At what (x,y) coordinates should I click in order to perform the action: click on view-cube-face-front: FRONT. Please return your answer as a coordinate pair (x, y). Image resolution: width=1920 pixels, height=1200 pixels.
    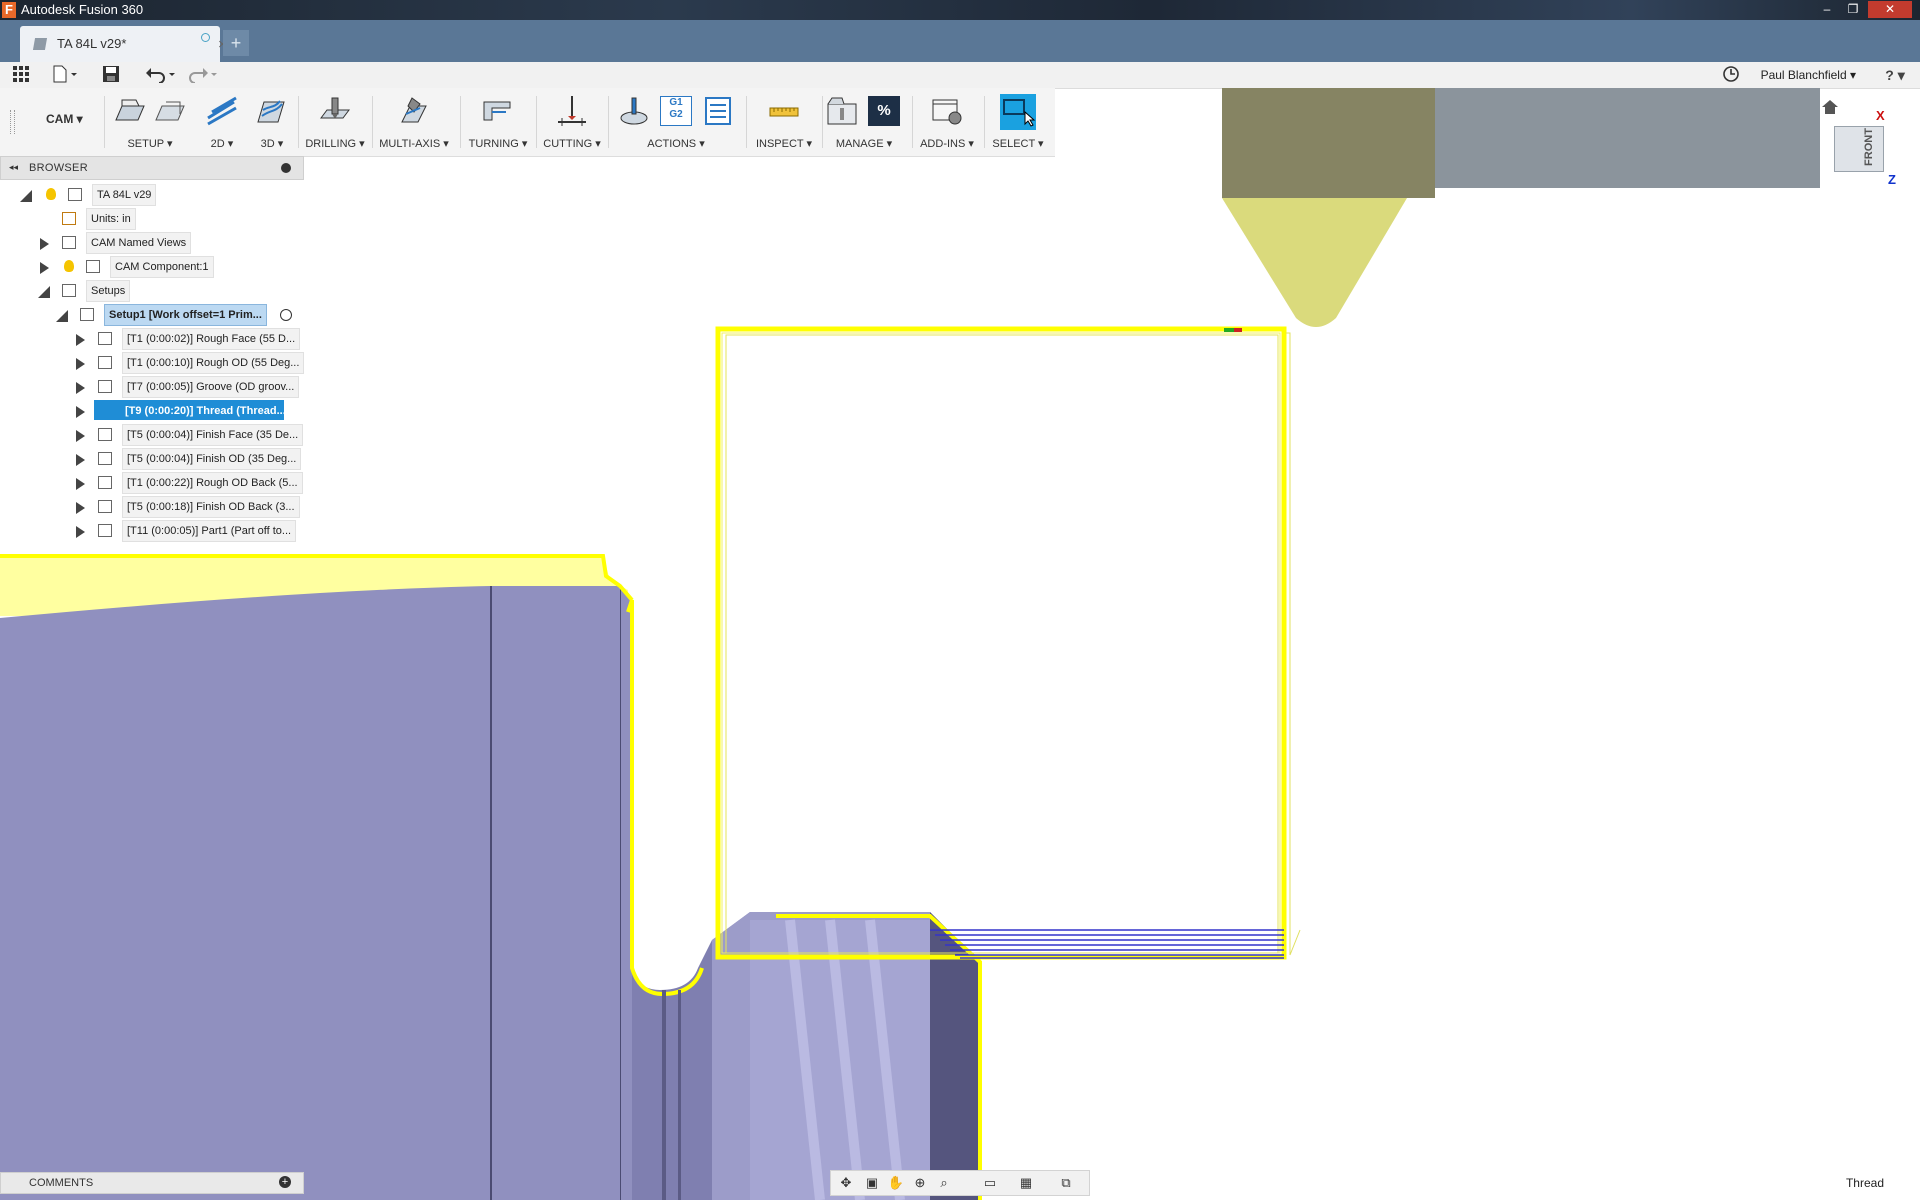
    Looking at the image, I should click on (1859, 149).